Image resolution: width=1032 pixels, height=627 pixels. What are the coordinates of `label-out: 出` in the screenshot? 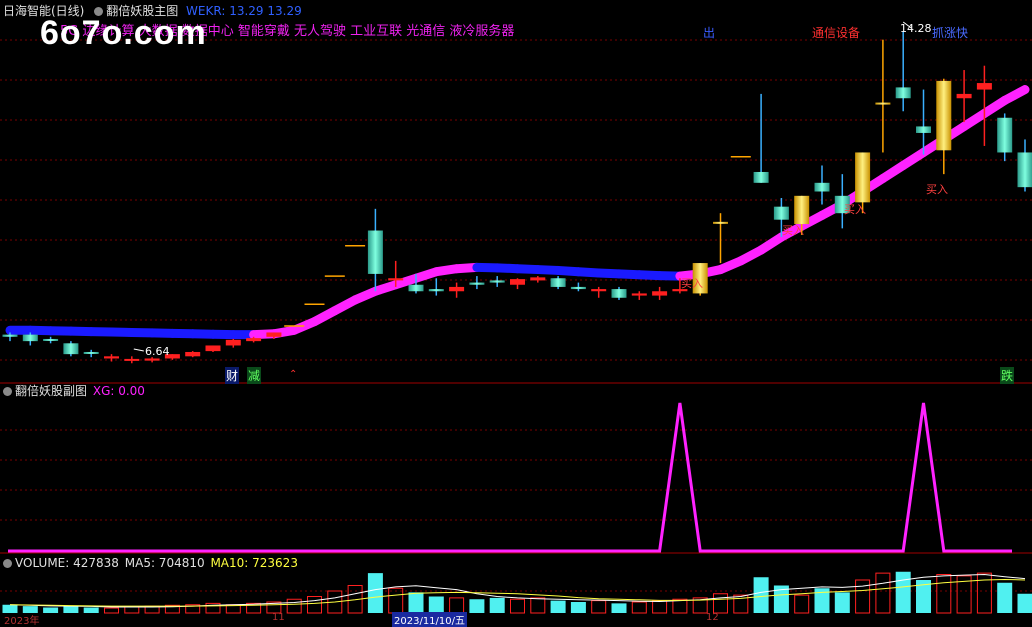 It's located at (709, 32).